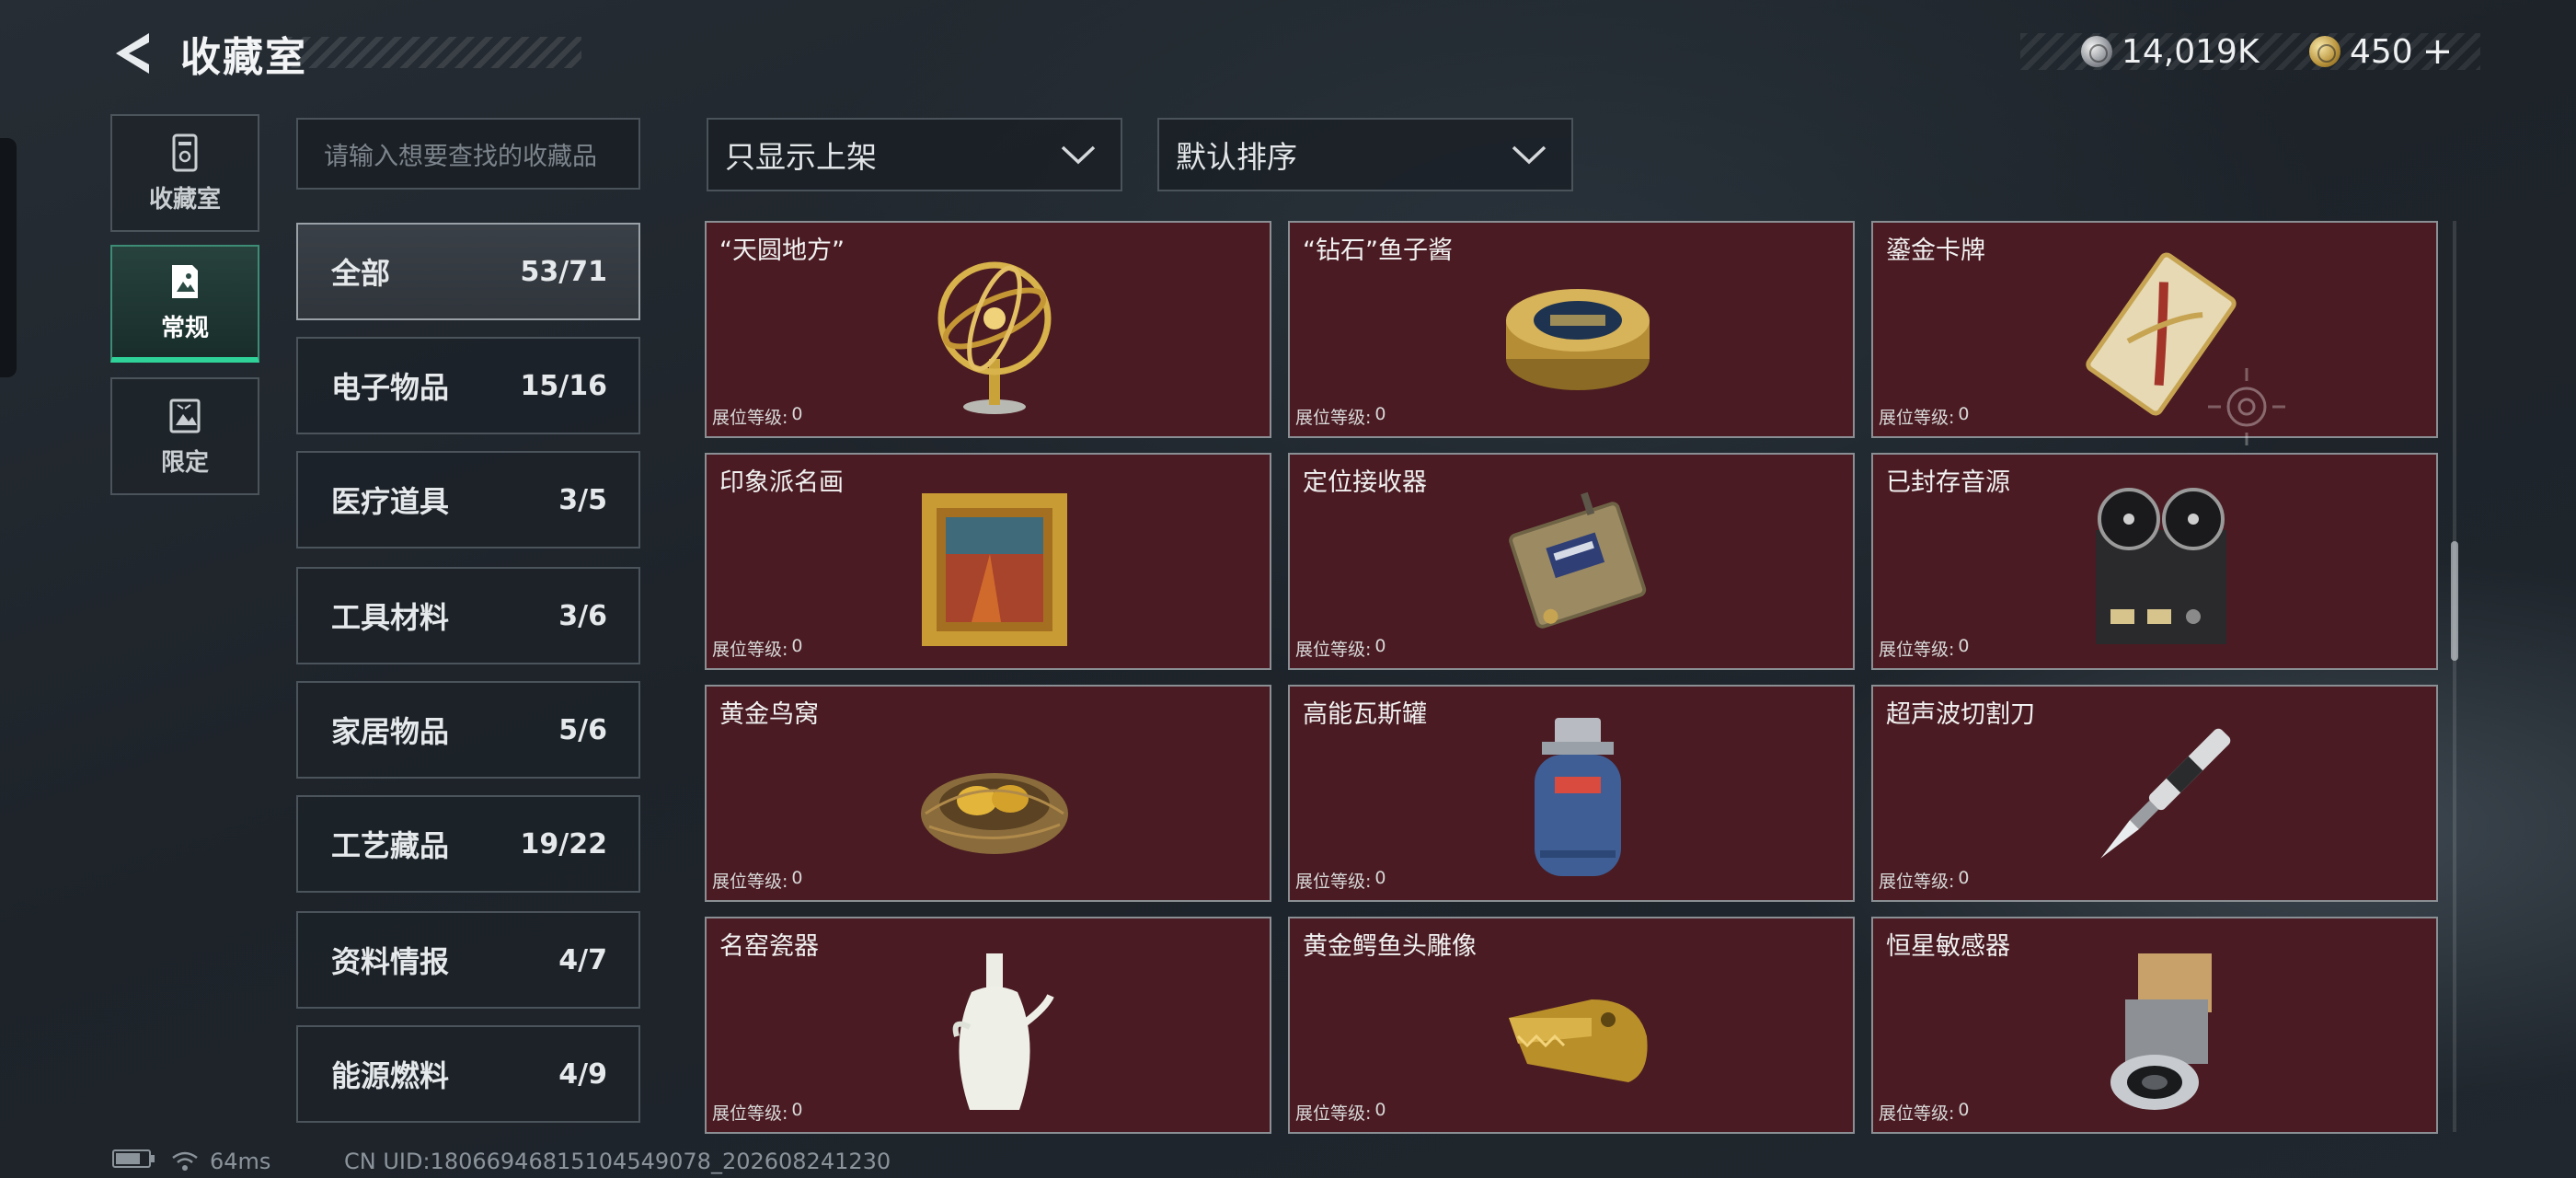 The width and height of the screenshot is (2576, 1178). Describe the element at coordinates (617, 1161) in the screenshot. I see `uid-text: CN UID:18066946815104549078_202608241230` at that location.